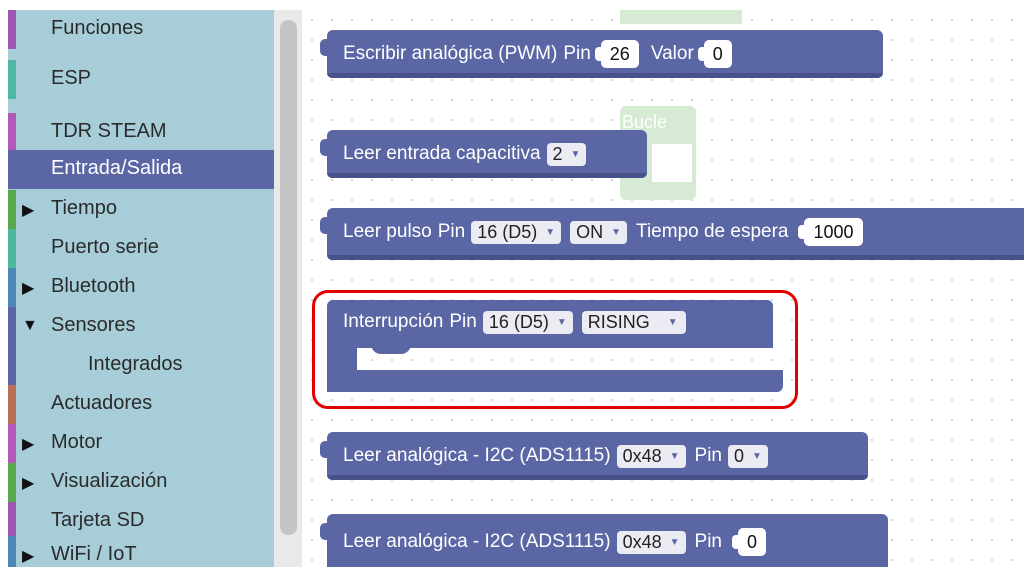 The width and height of the screenshot is (1024, 567). What do you see at coordinates (105, 247) in the screenshot?
I see `category-label: Puerto serie` at bounding box center [105, 247].